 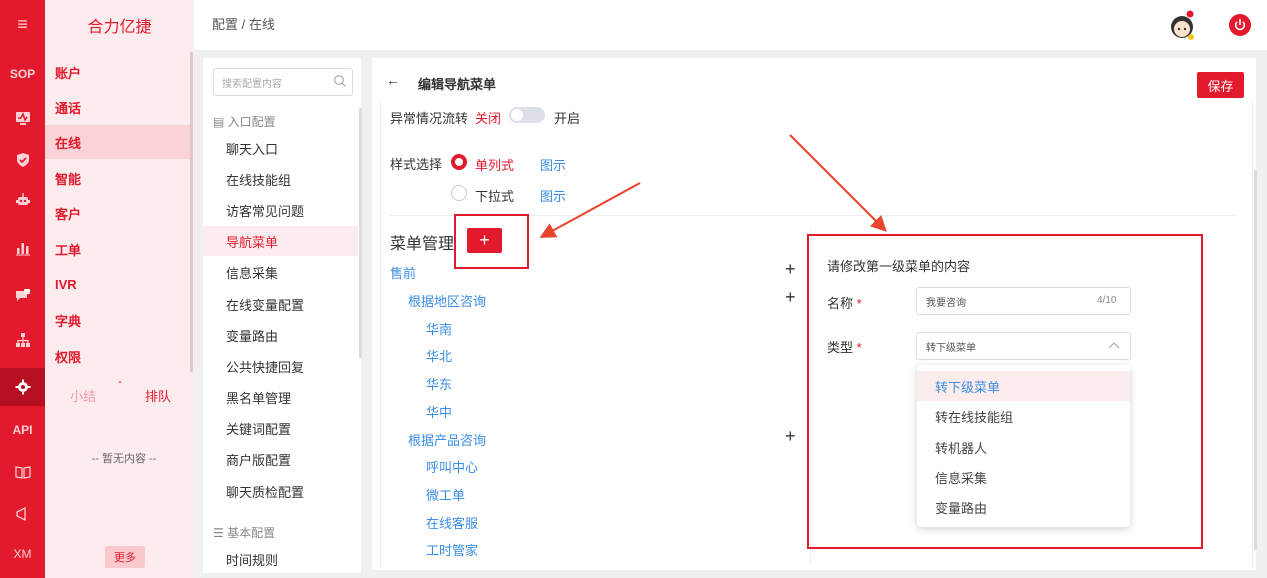 What do you see at coordinates (280, 179) in the screenshot?
I see `sub-item-skill-group: 在线技能组` at bounding box center [280, 179].